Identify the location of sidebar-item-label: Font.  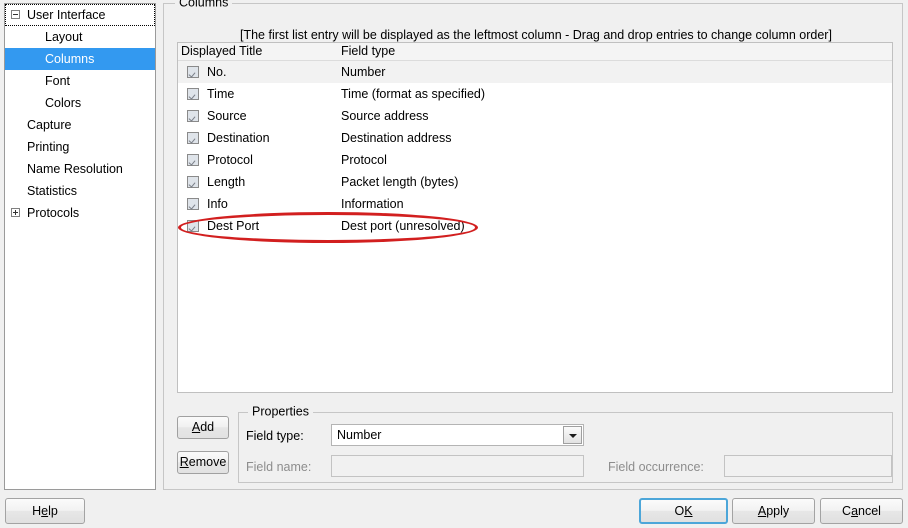
(58, 81).